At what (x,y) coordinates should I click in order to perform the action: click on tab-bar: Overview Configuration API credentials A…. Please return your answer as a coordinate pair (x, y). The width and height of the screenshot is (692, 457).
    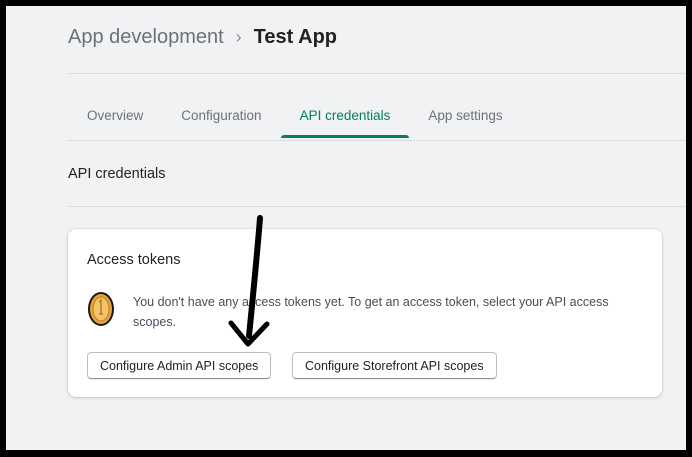
    Looking at the image, I should click on (295, 118).